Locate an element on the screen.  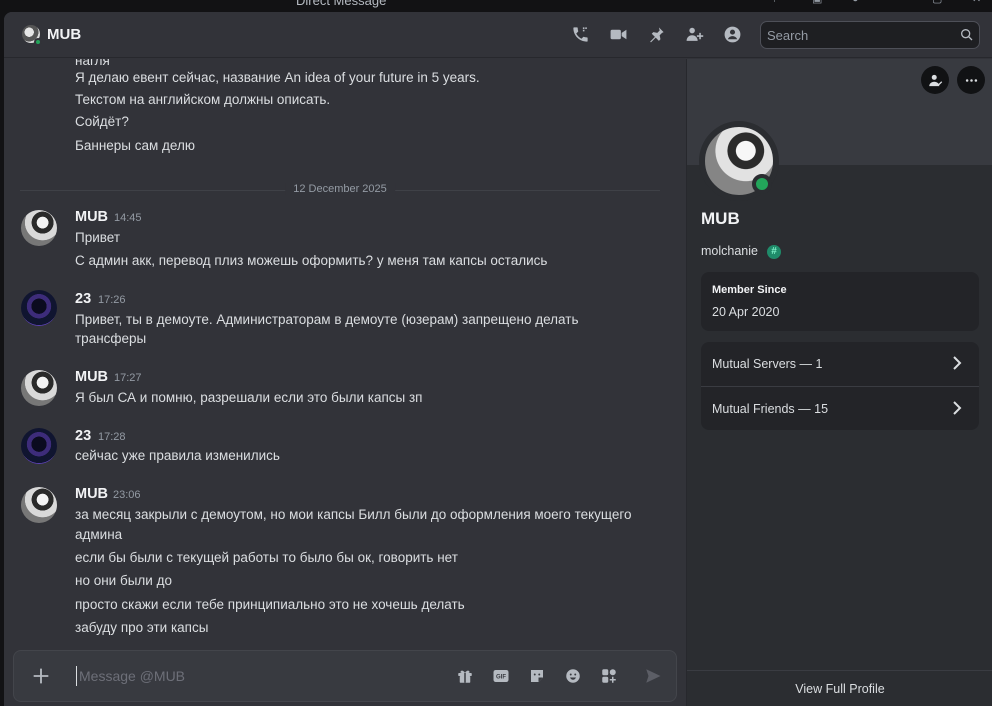
profile-display-name: MUB is located at coordinates (720, 218).